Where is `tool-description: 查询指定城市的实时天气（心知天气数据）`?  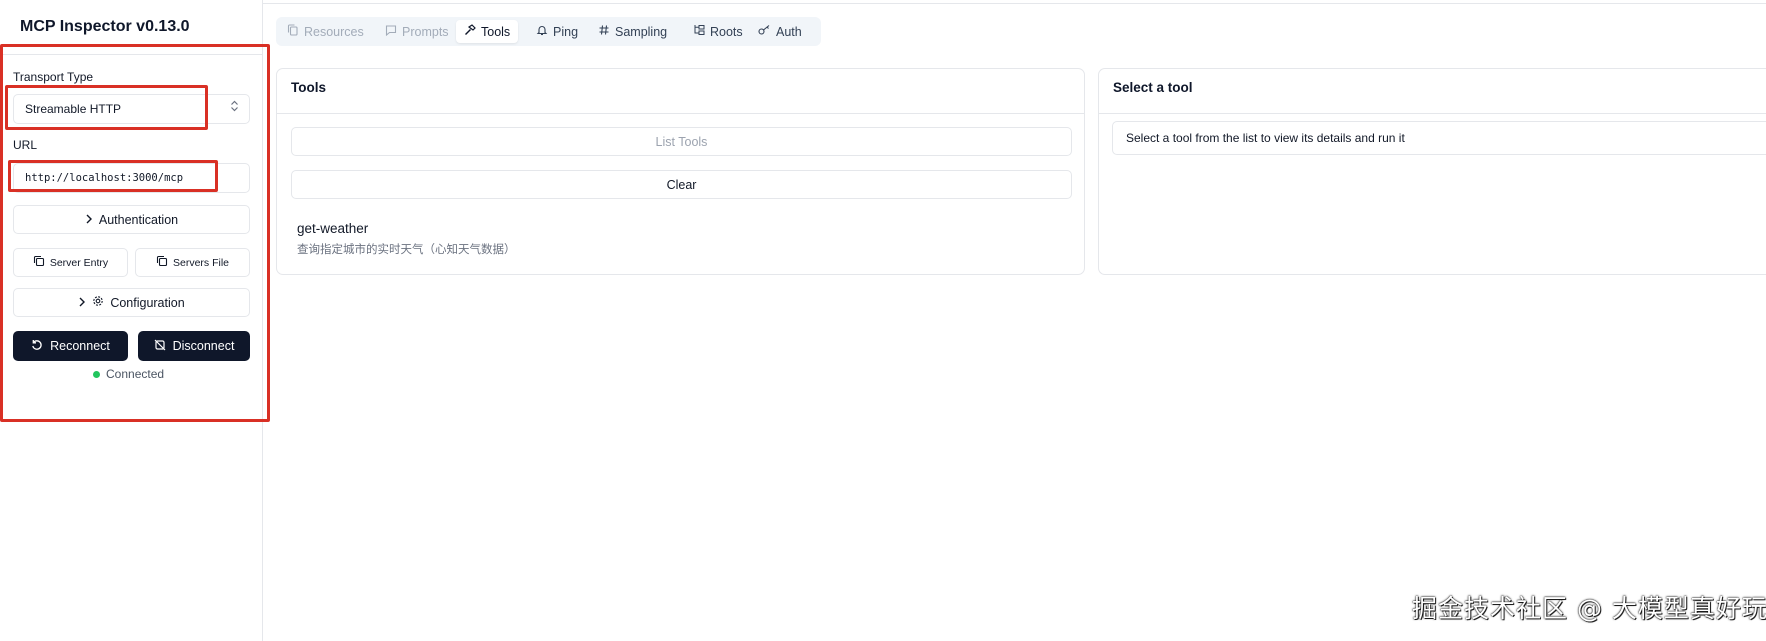
tool-description: 查询指定城市的实时天气（心知天气数据） is located at coordinates (406, 250).